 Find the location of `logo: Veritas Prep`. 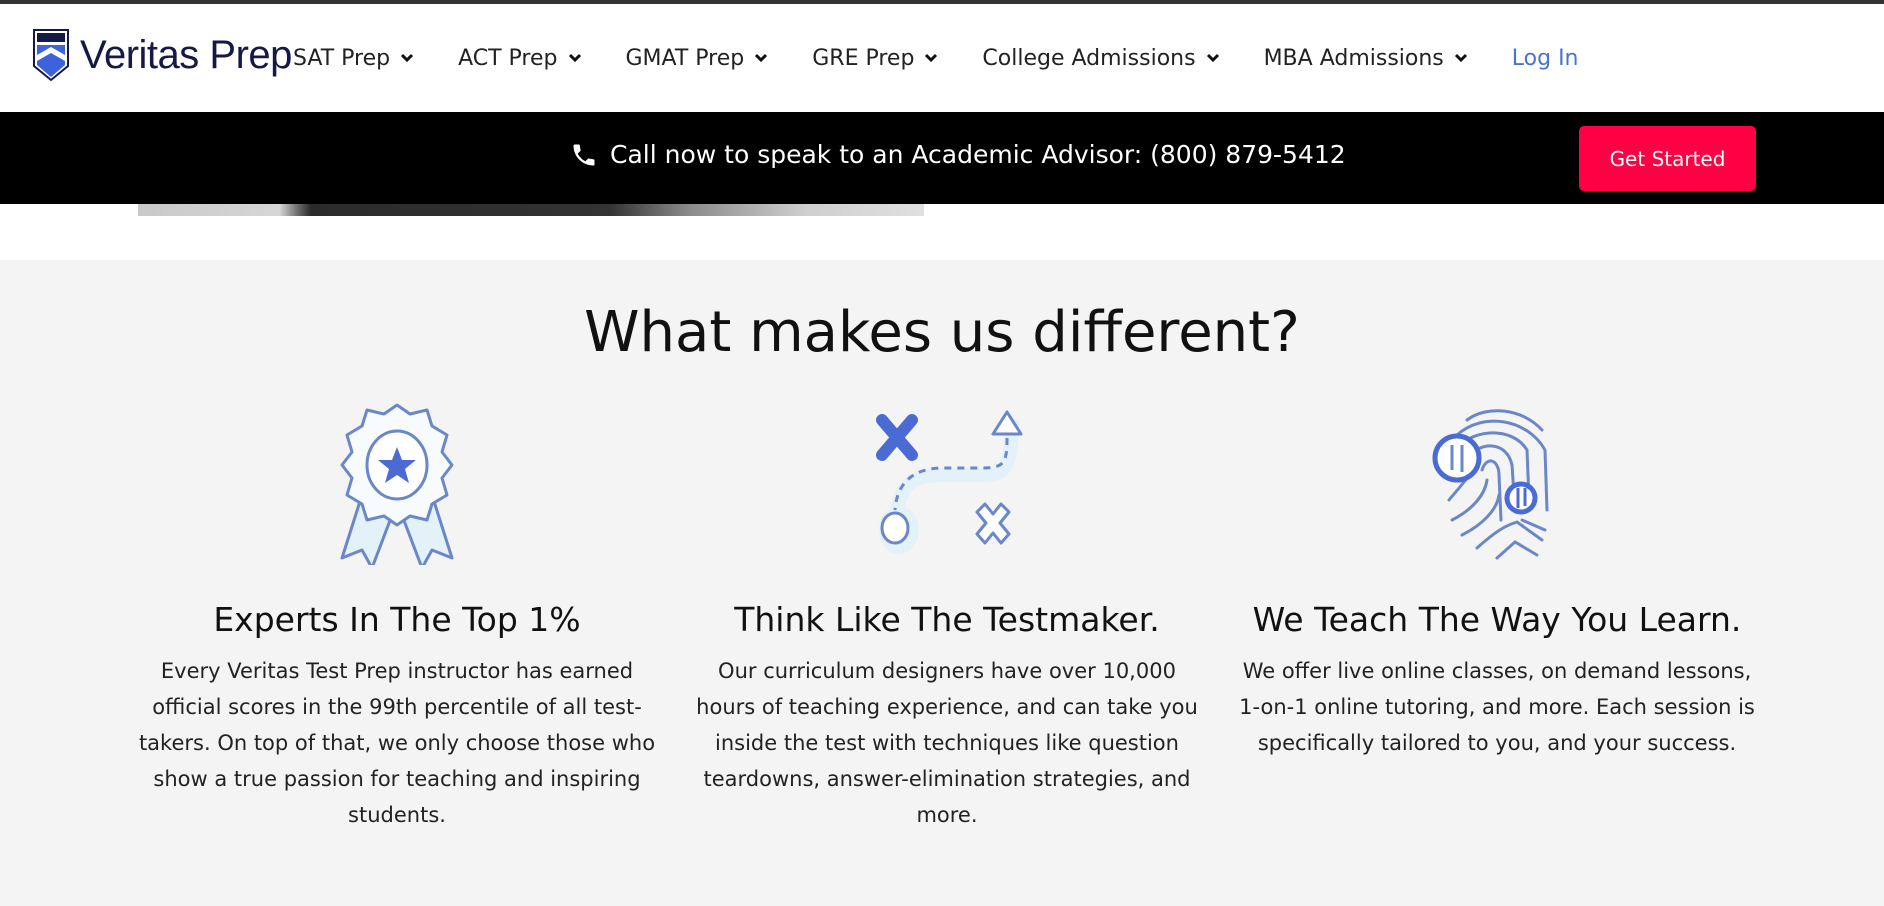

logo: Veritas Prep is located at coordinates (162, 55).